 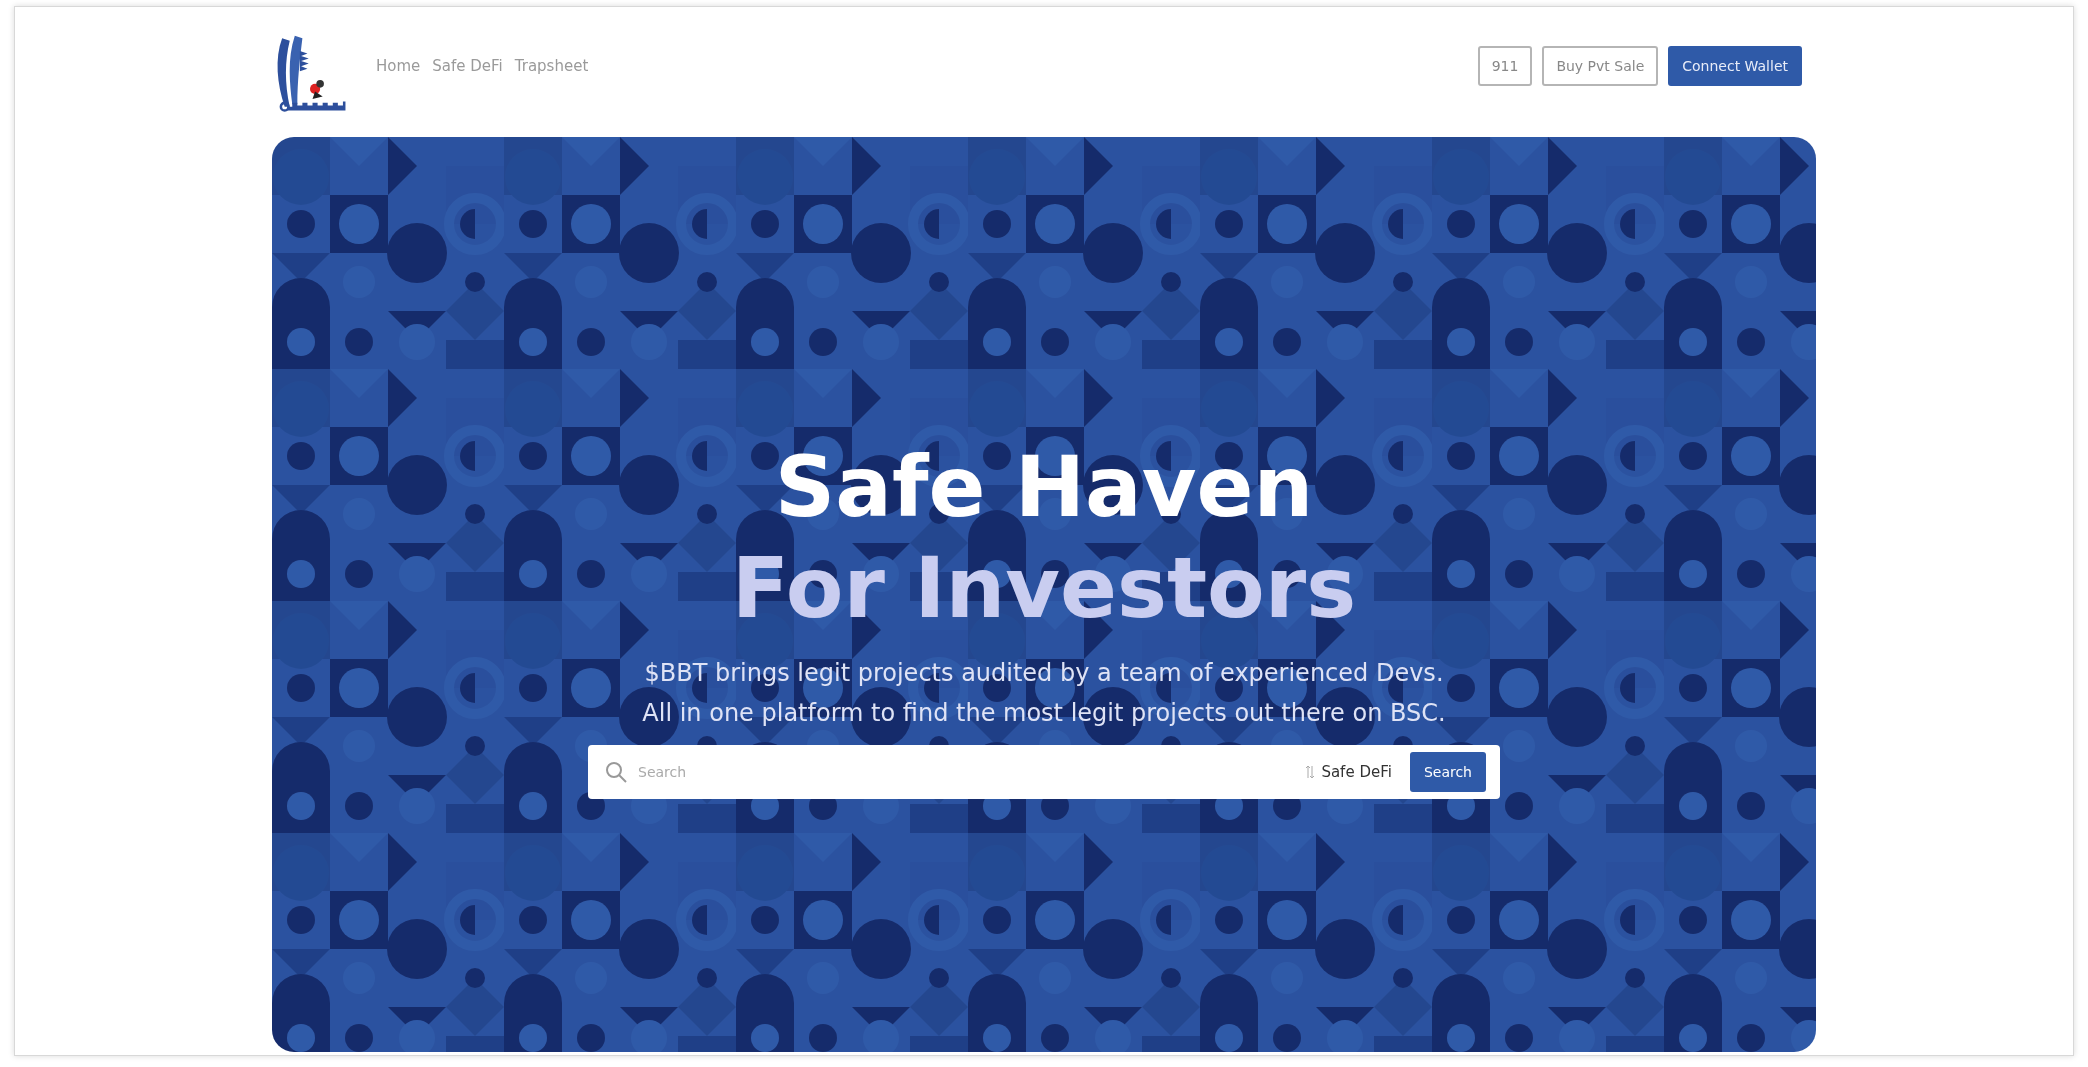 What do you see at coordinates (398, 66) in the screenshot?
I see `nav-link: Home` at bounding box center [398, 66].